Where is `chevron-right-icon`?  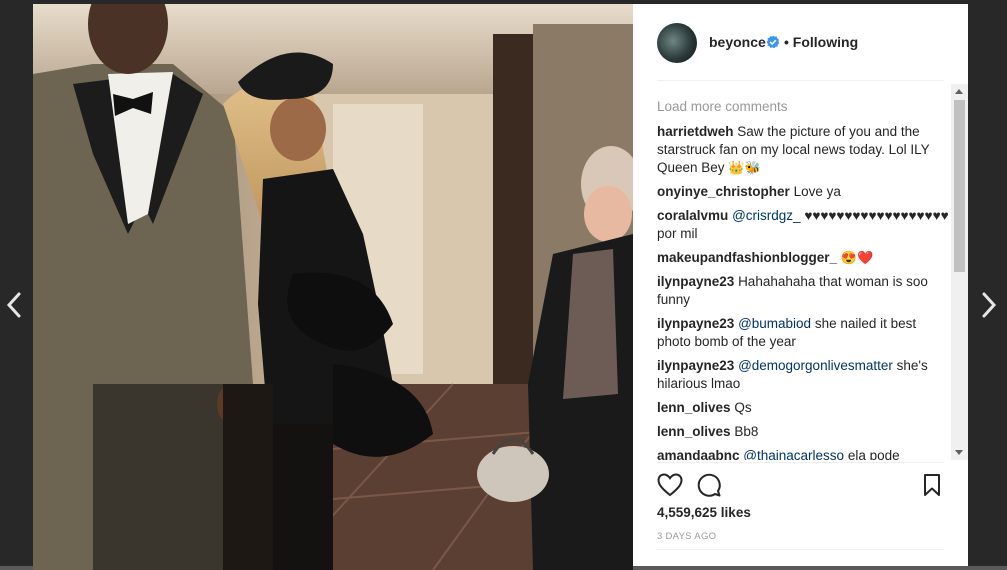
chevron-right-icon is located at coordinates (989, 305).